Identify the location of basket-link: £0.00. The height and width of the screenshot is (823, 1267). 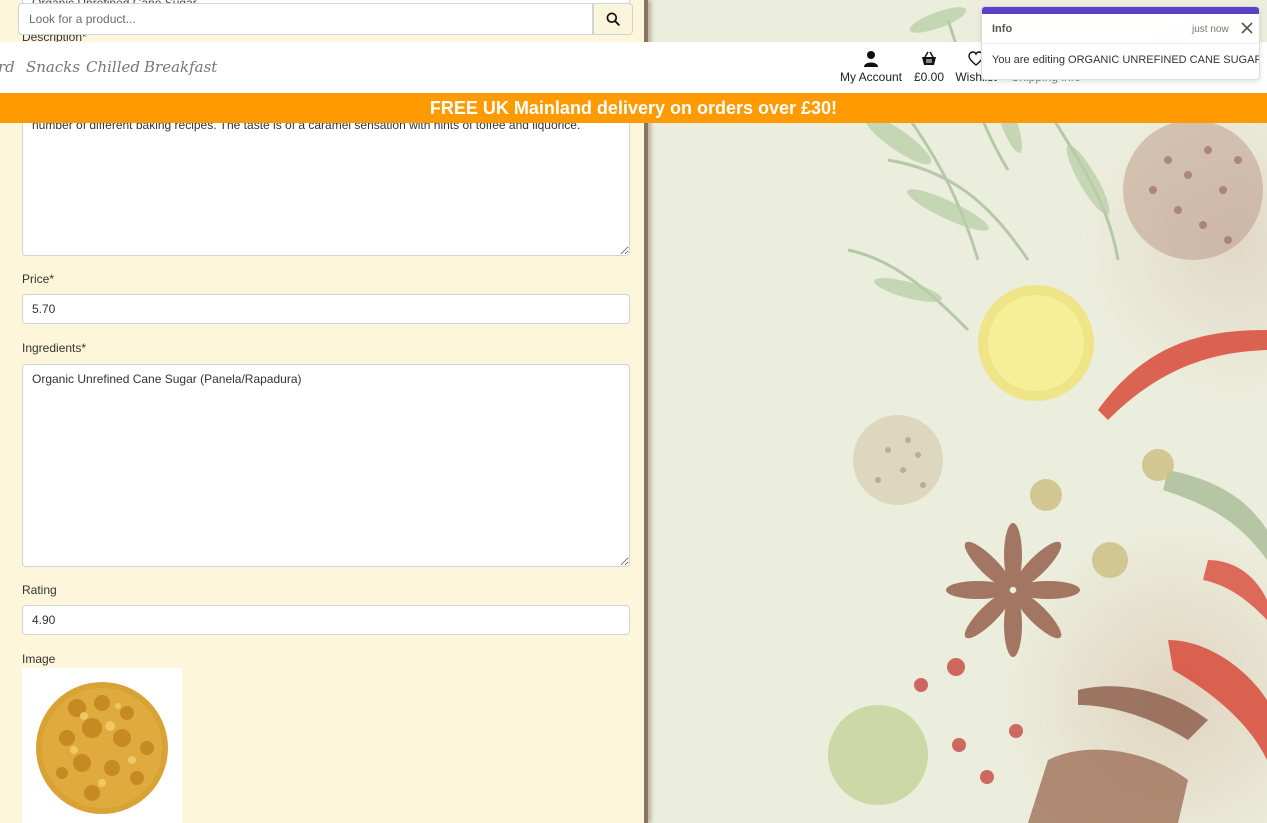
(929, 67).